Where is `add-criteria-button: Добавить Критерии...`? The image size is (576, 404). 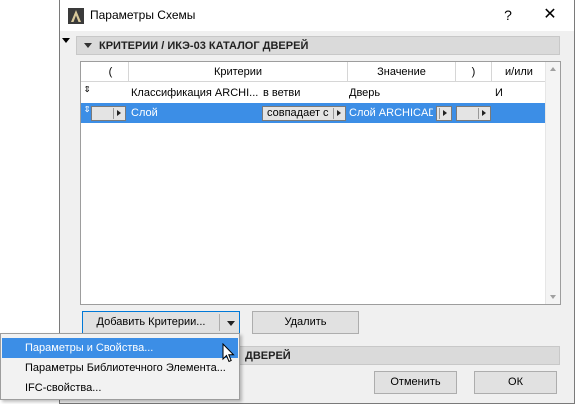
add-criteria-button: Добавить Критерии... is located at coordinates (161, 322).